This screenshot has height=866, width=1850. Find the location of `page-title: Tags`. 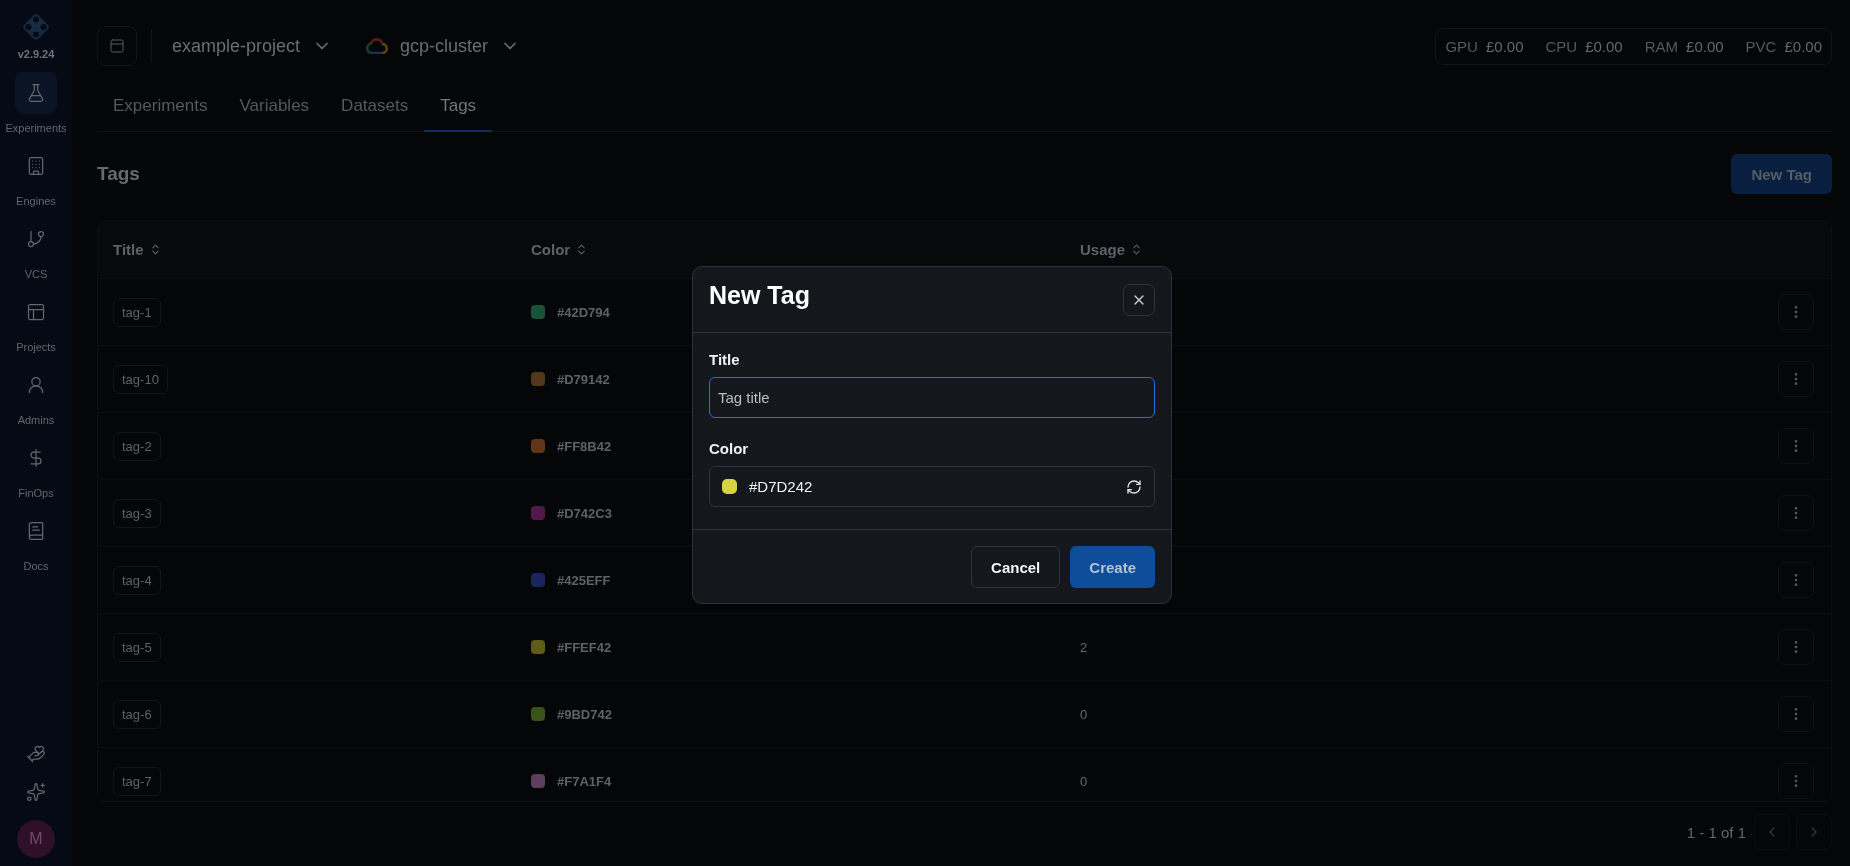

page-title: Tags is located at coordinates (118, 174).